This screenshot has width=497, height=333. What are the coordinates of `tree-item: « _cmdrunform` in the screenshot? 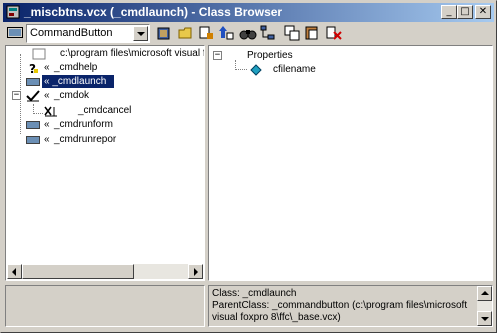 It's located at (105, 125).